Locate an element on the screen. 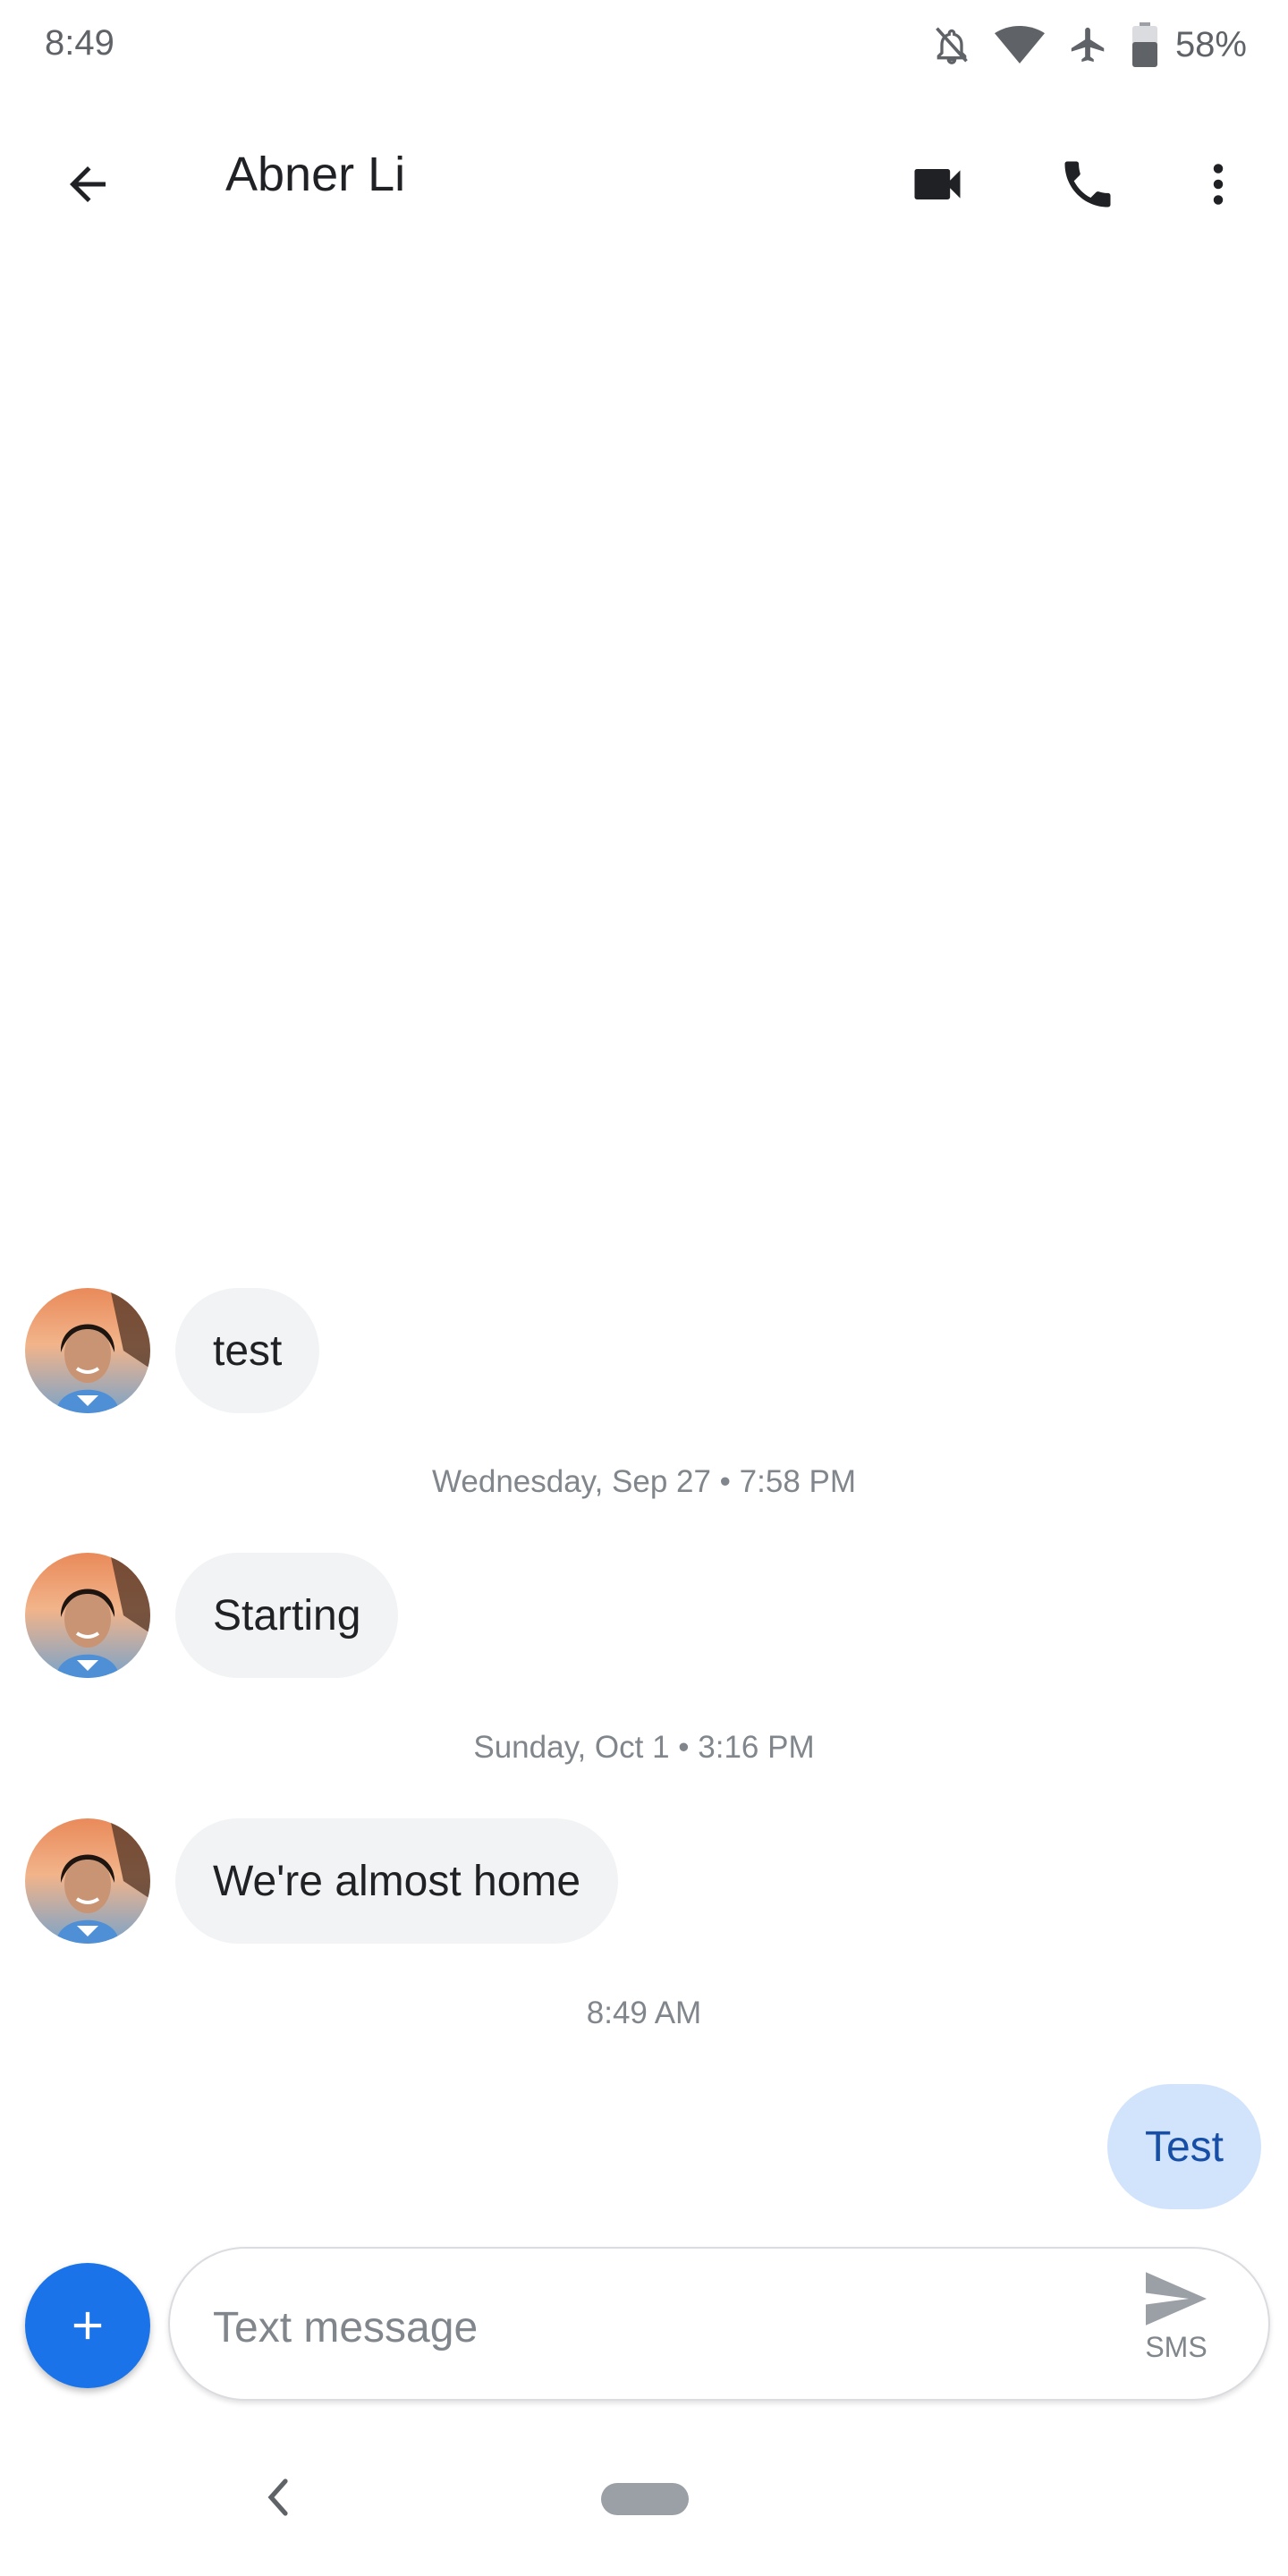  back-button is located at coordinates (87, 184).